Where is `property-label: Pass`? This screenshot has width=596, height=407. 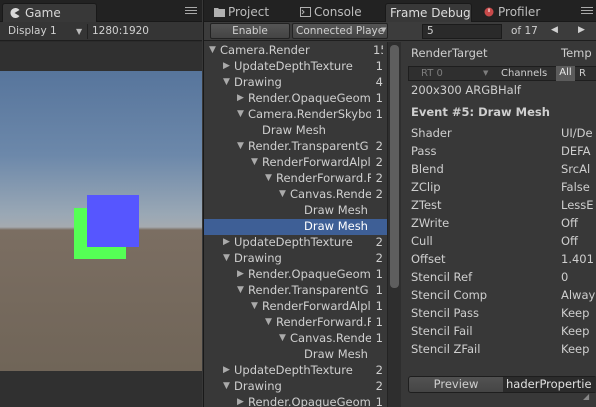
property-label: Pass is located at coordinates (424, 151).